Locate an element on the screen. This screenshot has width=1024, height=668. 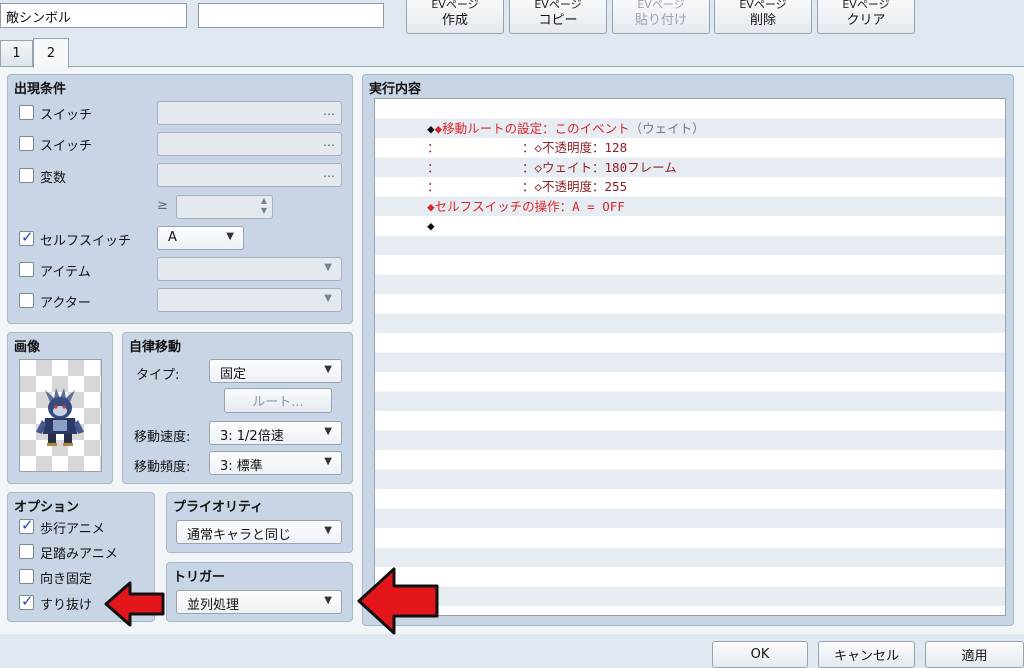
command-suffix: ：◇不透明度：128 is located at coordinates (575, 147).